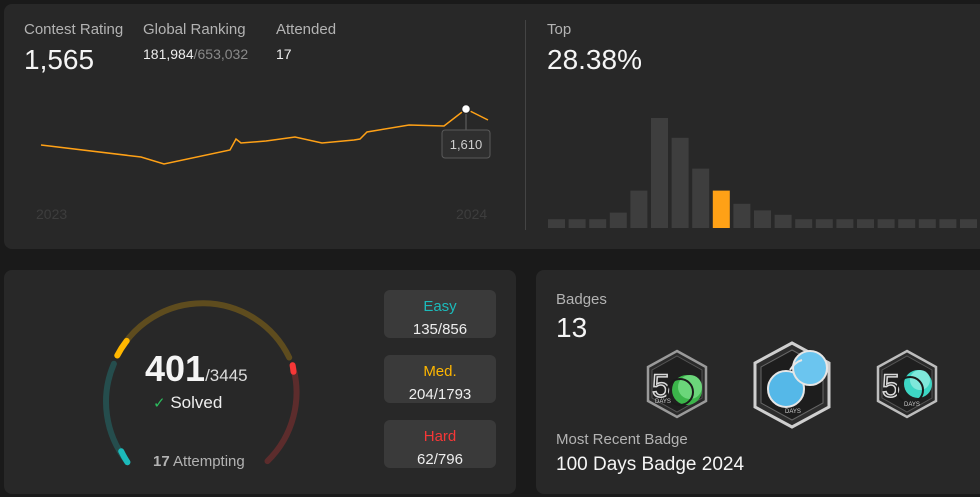 This screenshot has width=980, height=497. I want to click on hard-track, so click(282, 413).